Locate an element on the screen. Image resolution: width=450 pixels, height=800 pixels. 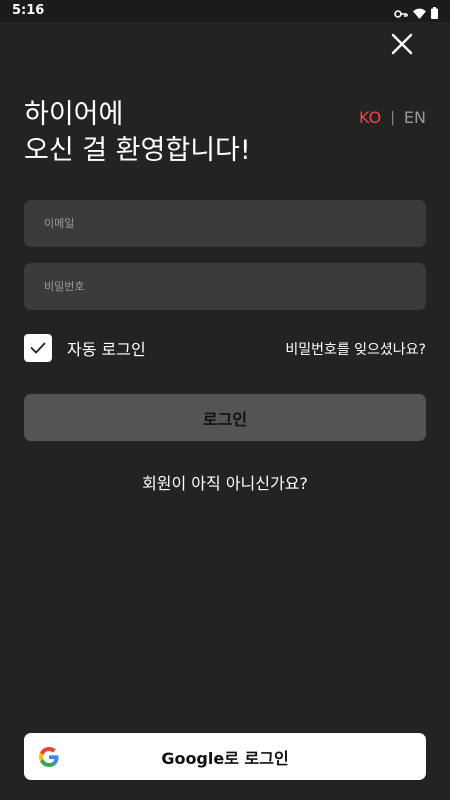
welcome-title-line-1: 하이어에 is located at coordinates (74, 114).